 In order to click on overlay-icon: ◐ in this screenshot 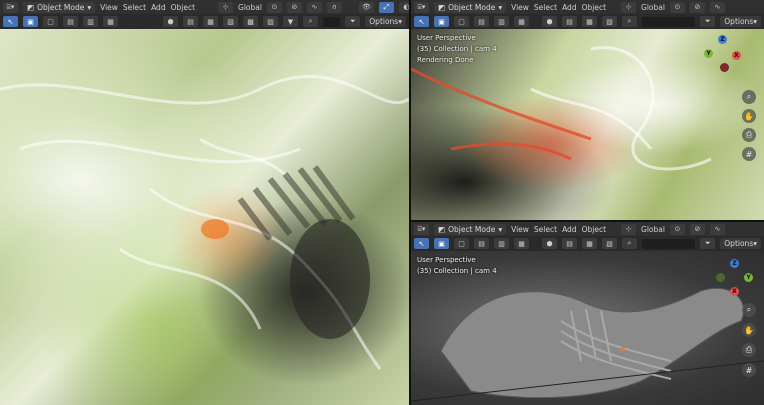, I will do `click(403, 7)`.